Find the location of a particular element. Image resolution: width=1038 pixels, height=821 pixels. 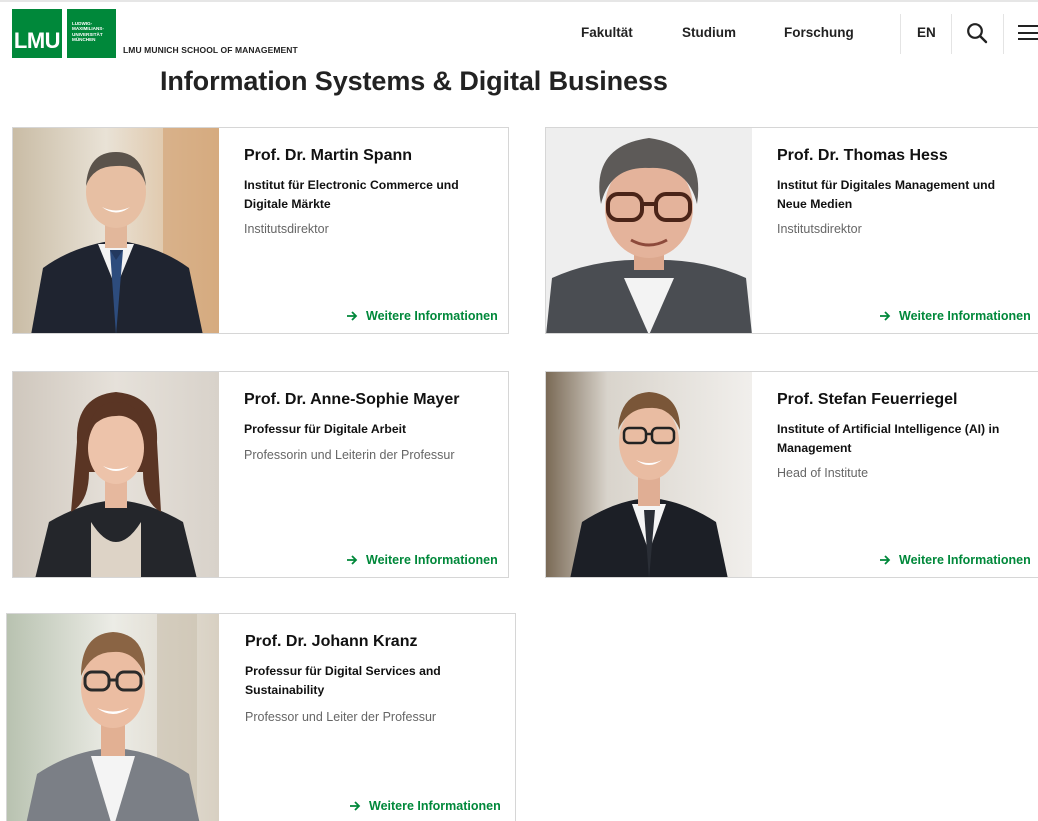

university-logo: Ludwig- Maximilians- Universität München is located at coordinates (91, 33).